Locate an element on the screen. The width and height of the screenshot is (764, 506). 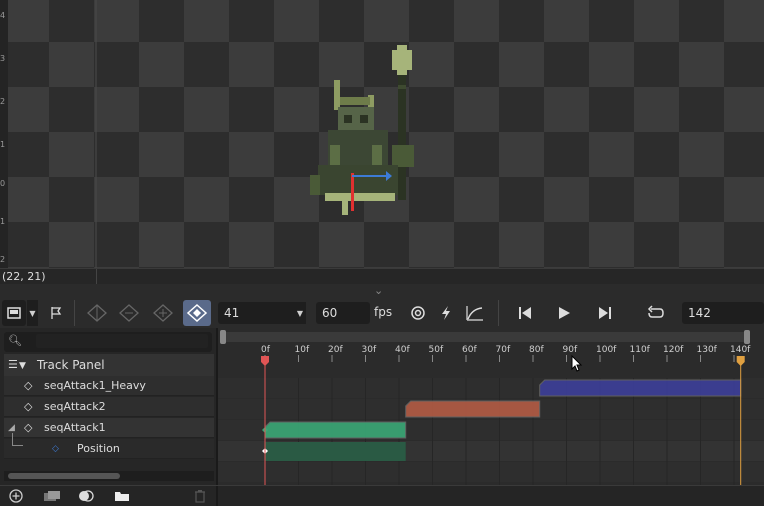
keyframe-add-icon is located at coordinates (163, 313).